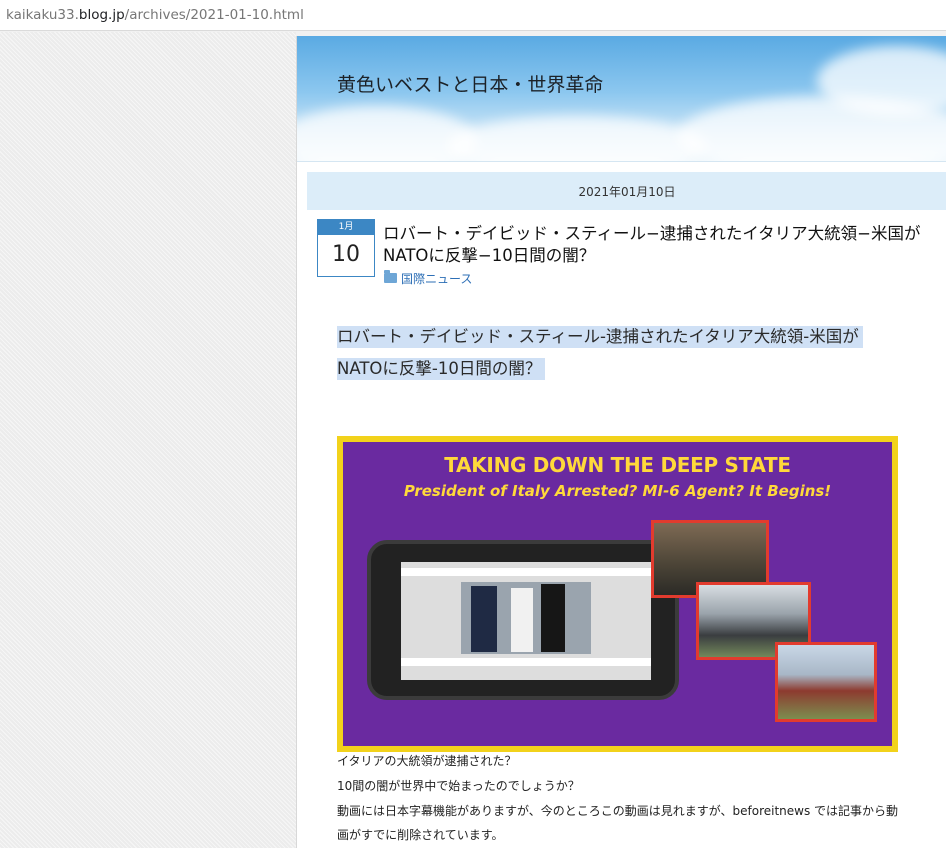 The image size is (946, 848). Describe the element at coordinates (101, 15) in the screenshot. I see `url-host: blog.jp` at that location.